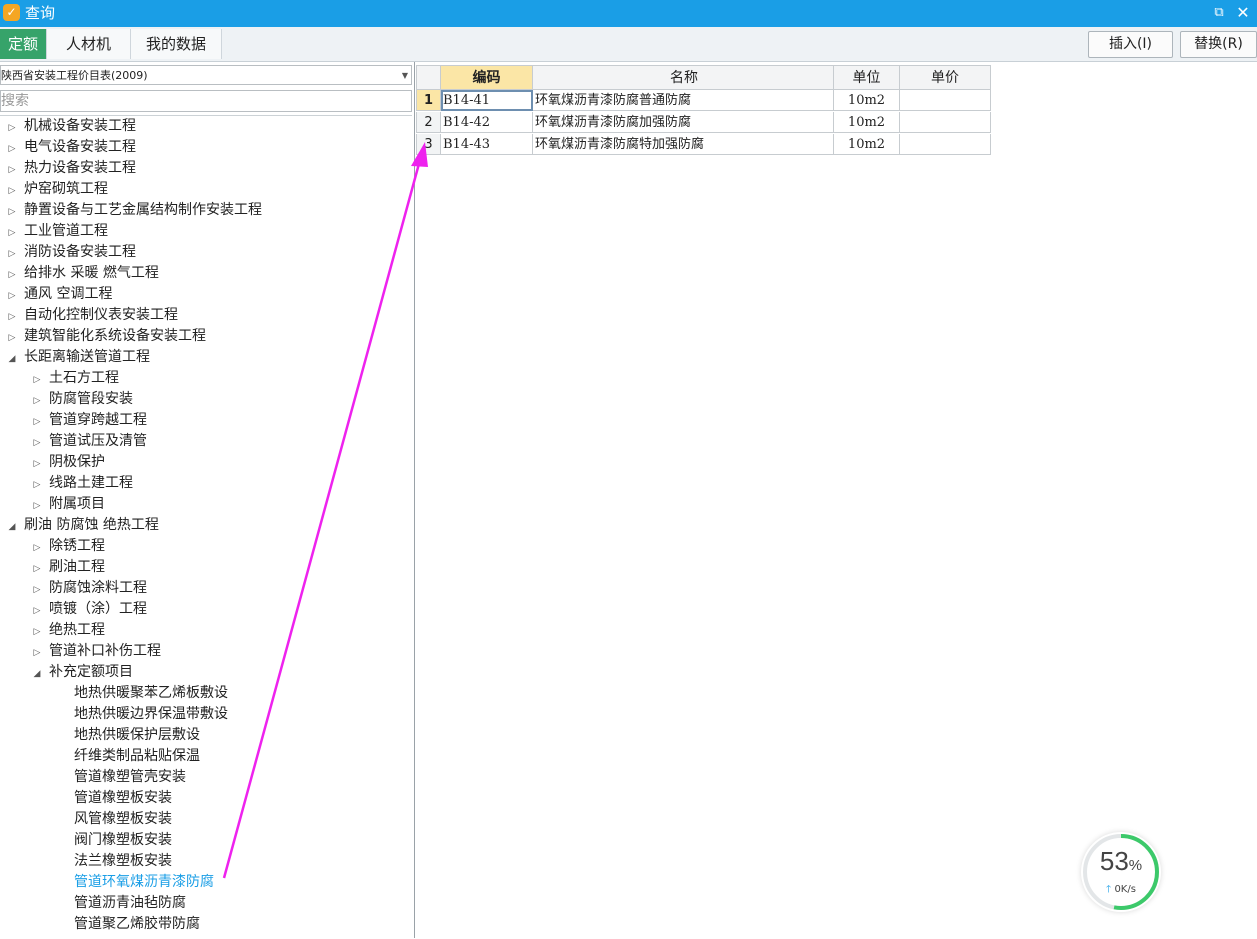  Describe the element at coordinates (206, 101) in the screenshot. I see `search-input` at that location.